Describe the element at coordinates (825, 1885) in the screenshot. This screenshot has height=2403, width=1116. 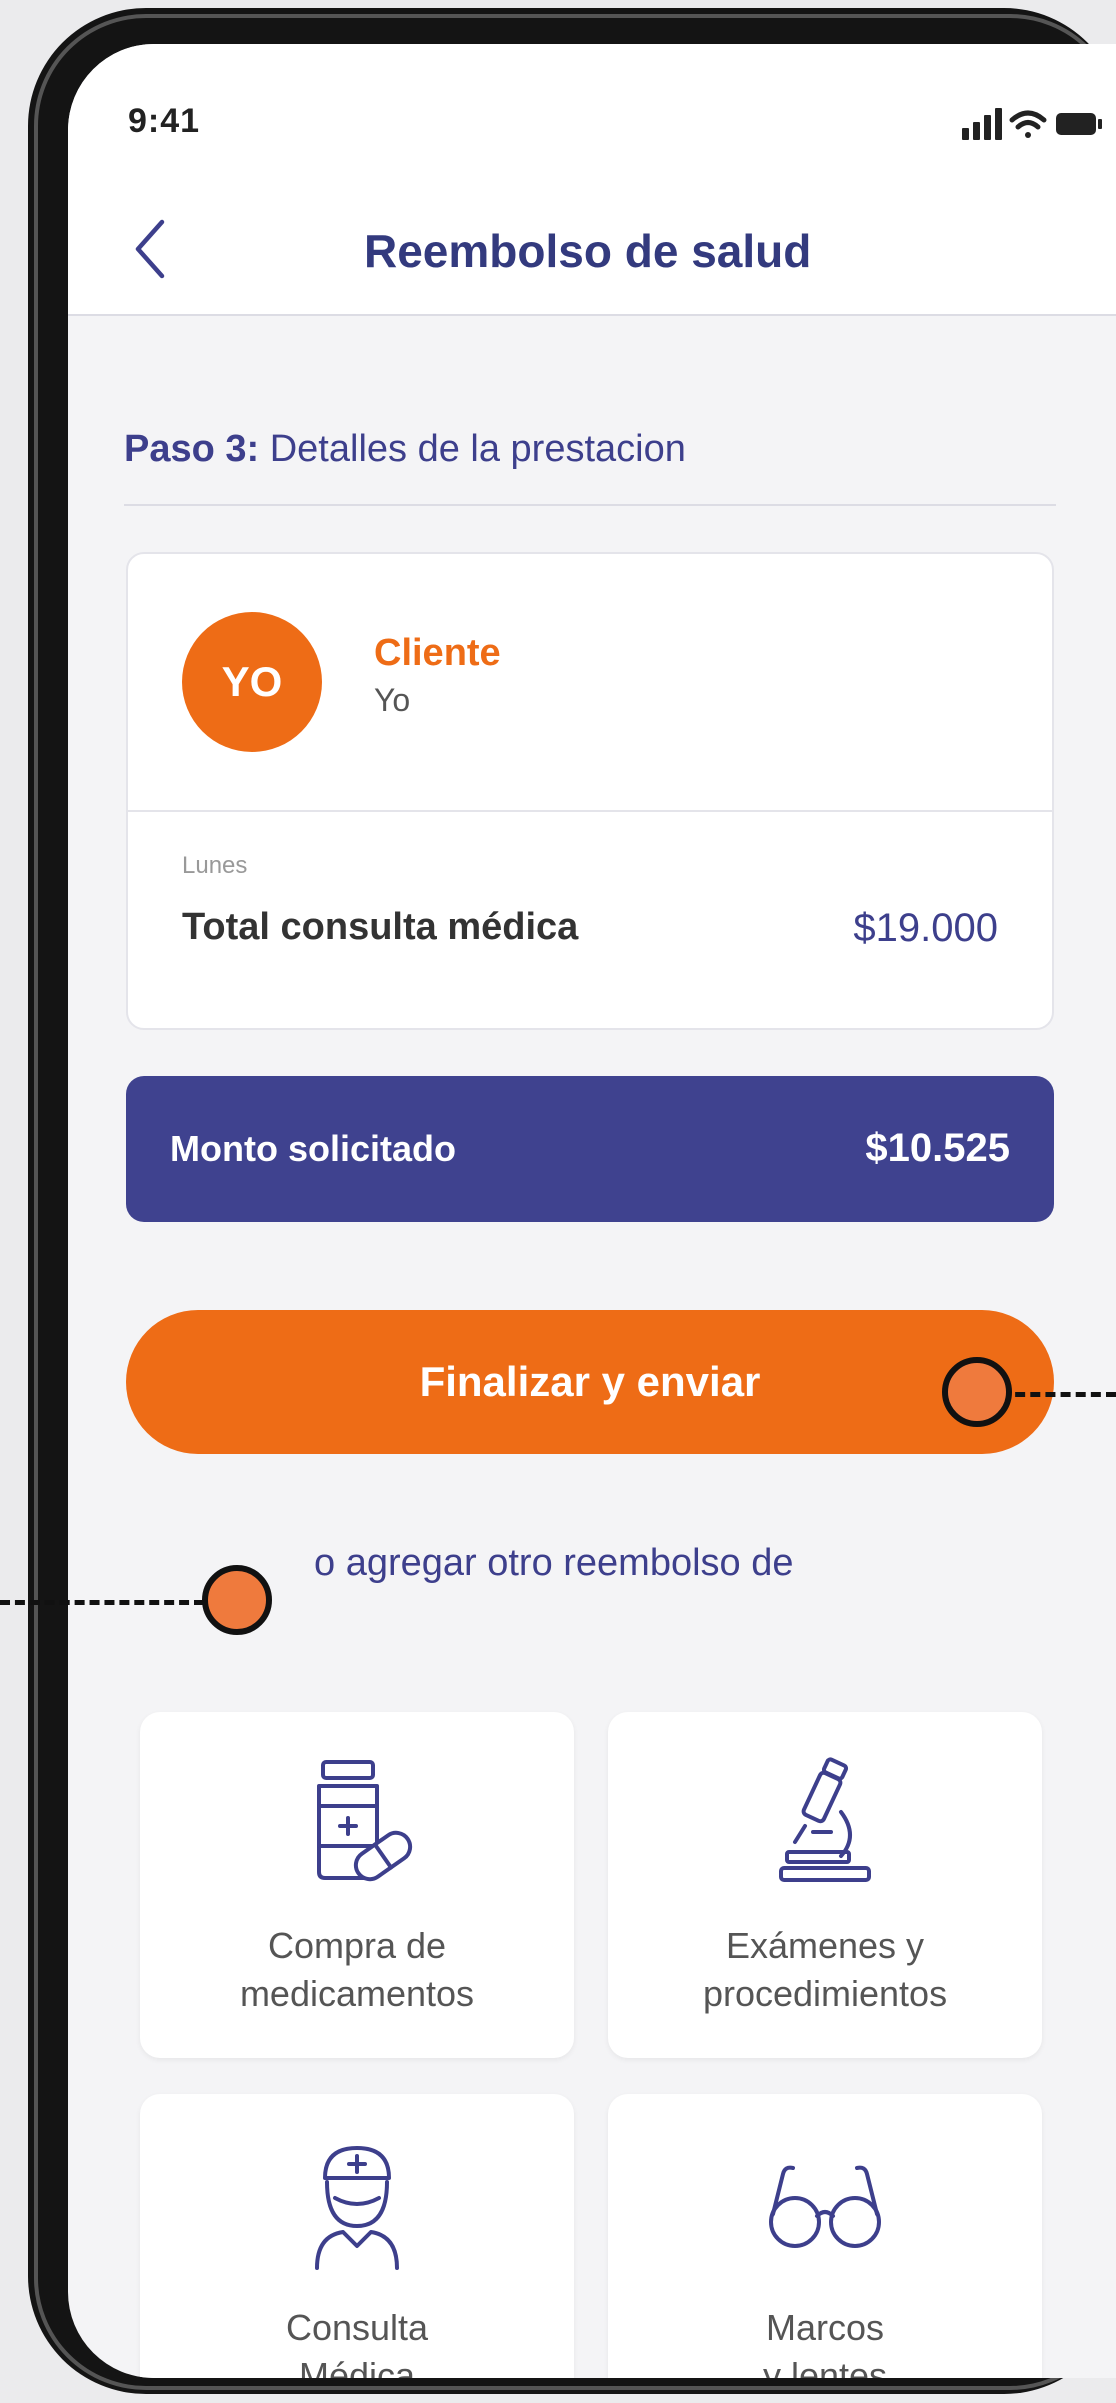
I see `category-exams-tile: Exámenes y procedimientos` at that location.